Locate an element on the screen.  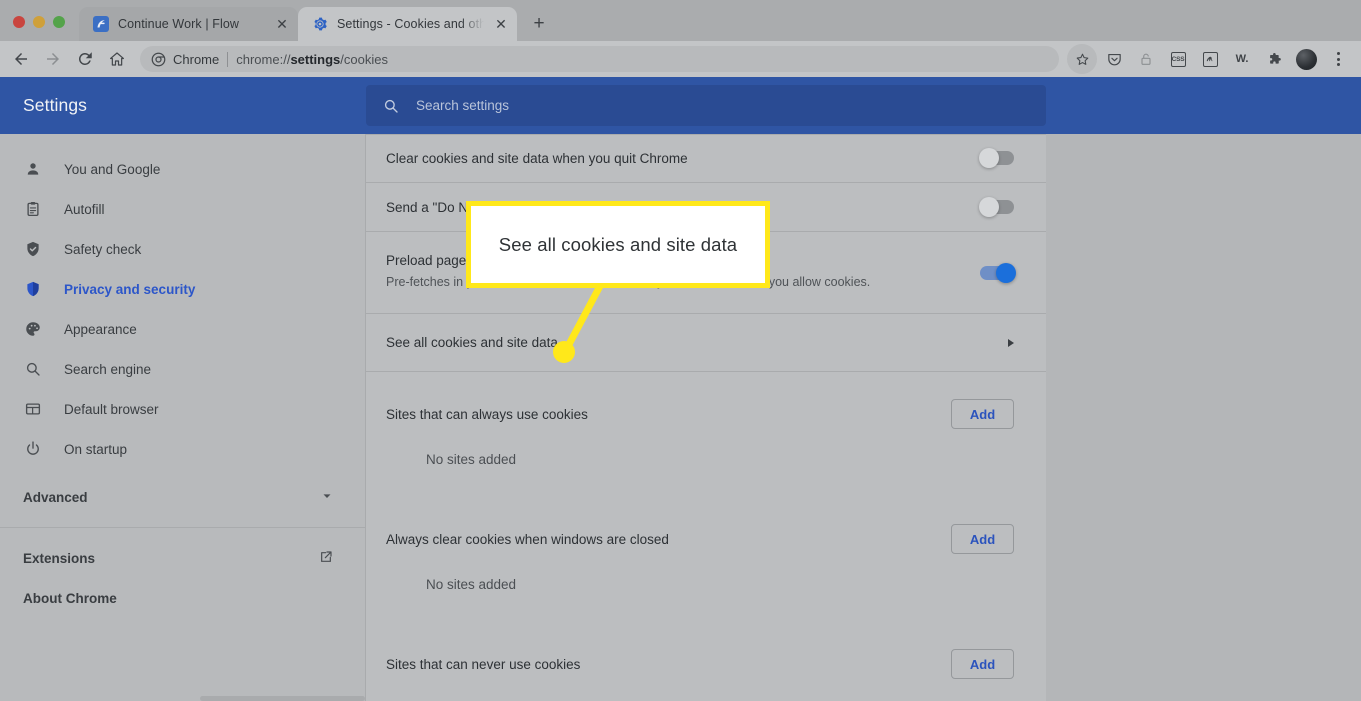
camel-extension-button is located at coordinates (1210, 59).